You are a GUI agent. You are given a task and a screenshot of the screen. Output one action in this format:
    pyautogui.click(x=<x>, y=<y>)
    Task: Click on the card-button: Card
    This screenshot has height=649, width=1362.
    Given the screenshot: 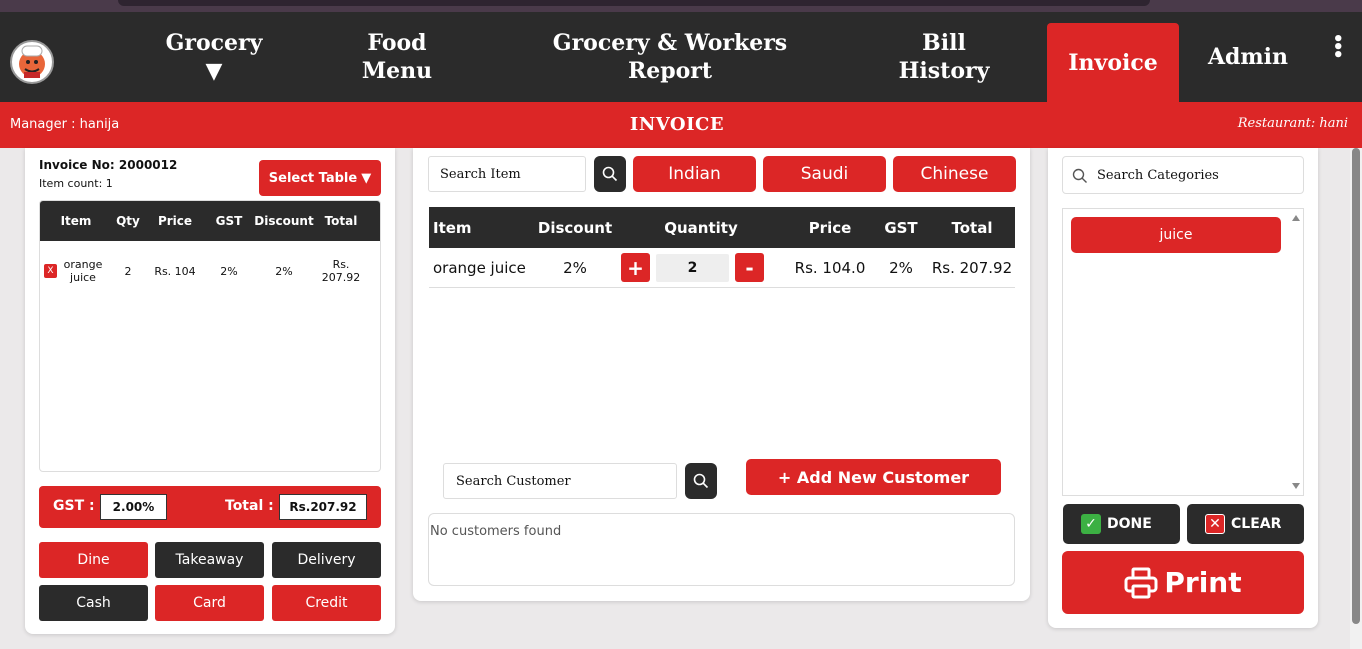 What is the action you would take?
    pyautogui.click(x=209, y=603)
    